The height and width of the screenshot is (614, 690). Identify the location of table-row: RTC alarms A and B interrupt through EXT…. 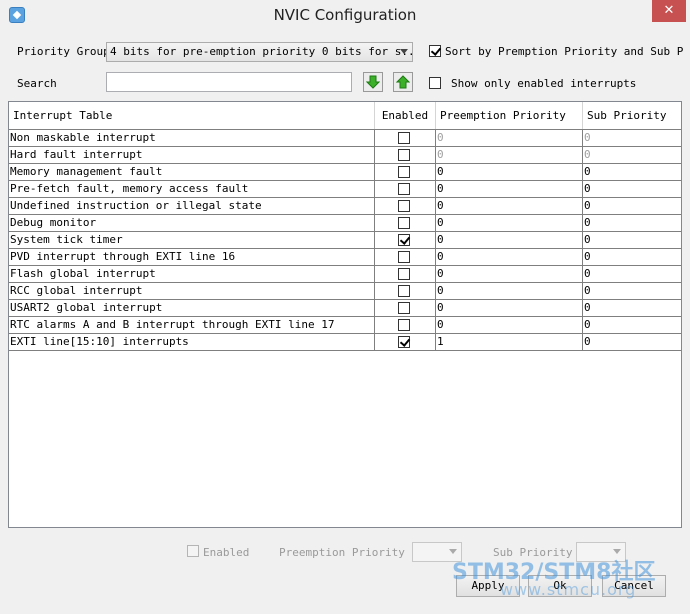
(345, 325).